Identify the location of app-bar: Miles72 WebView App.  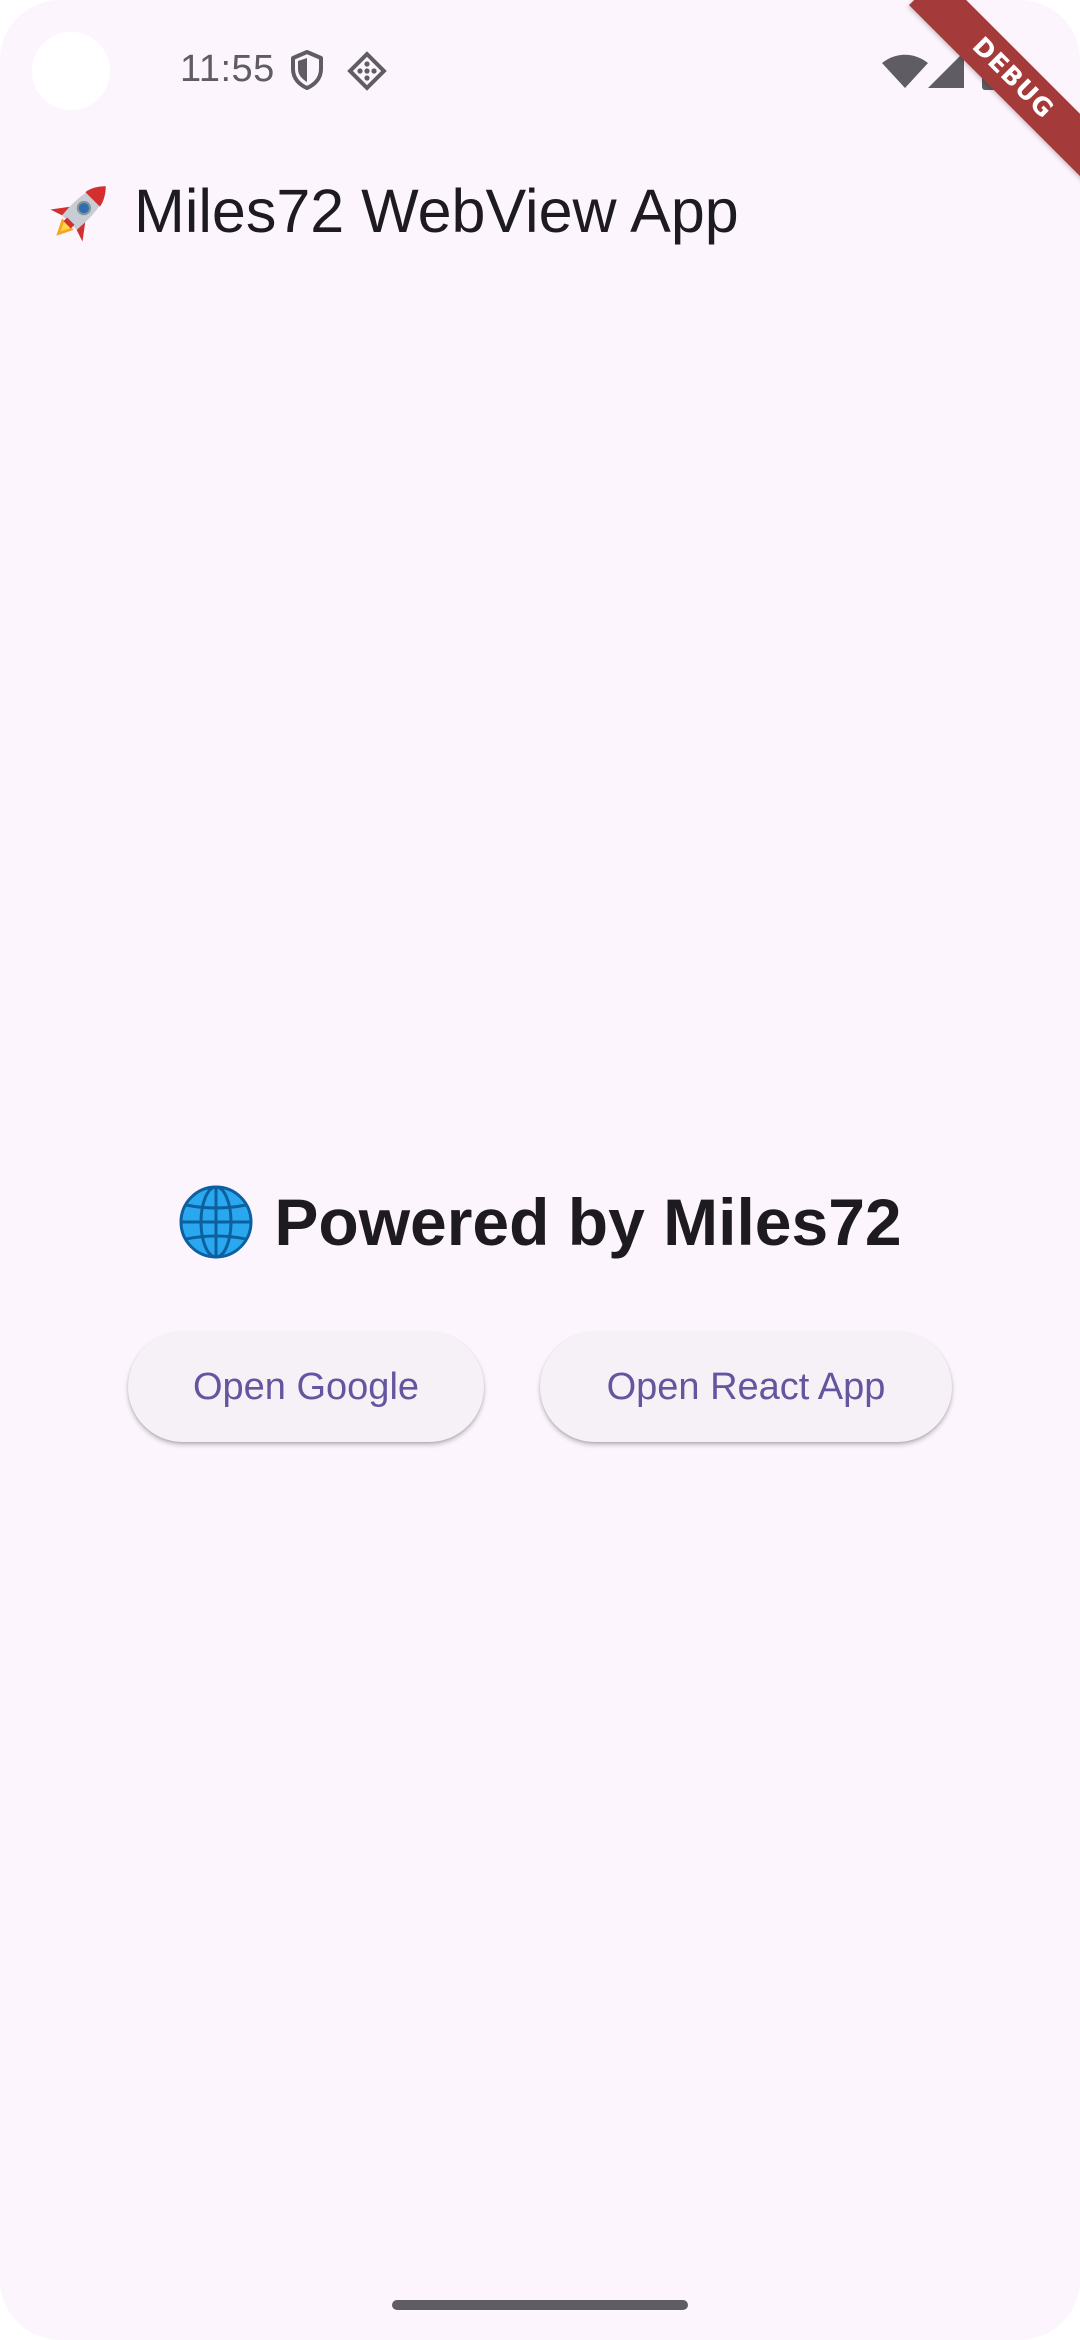
(540, 210).